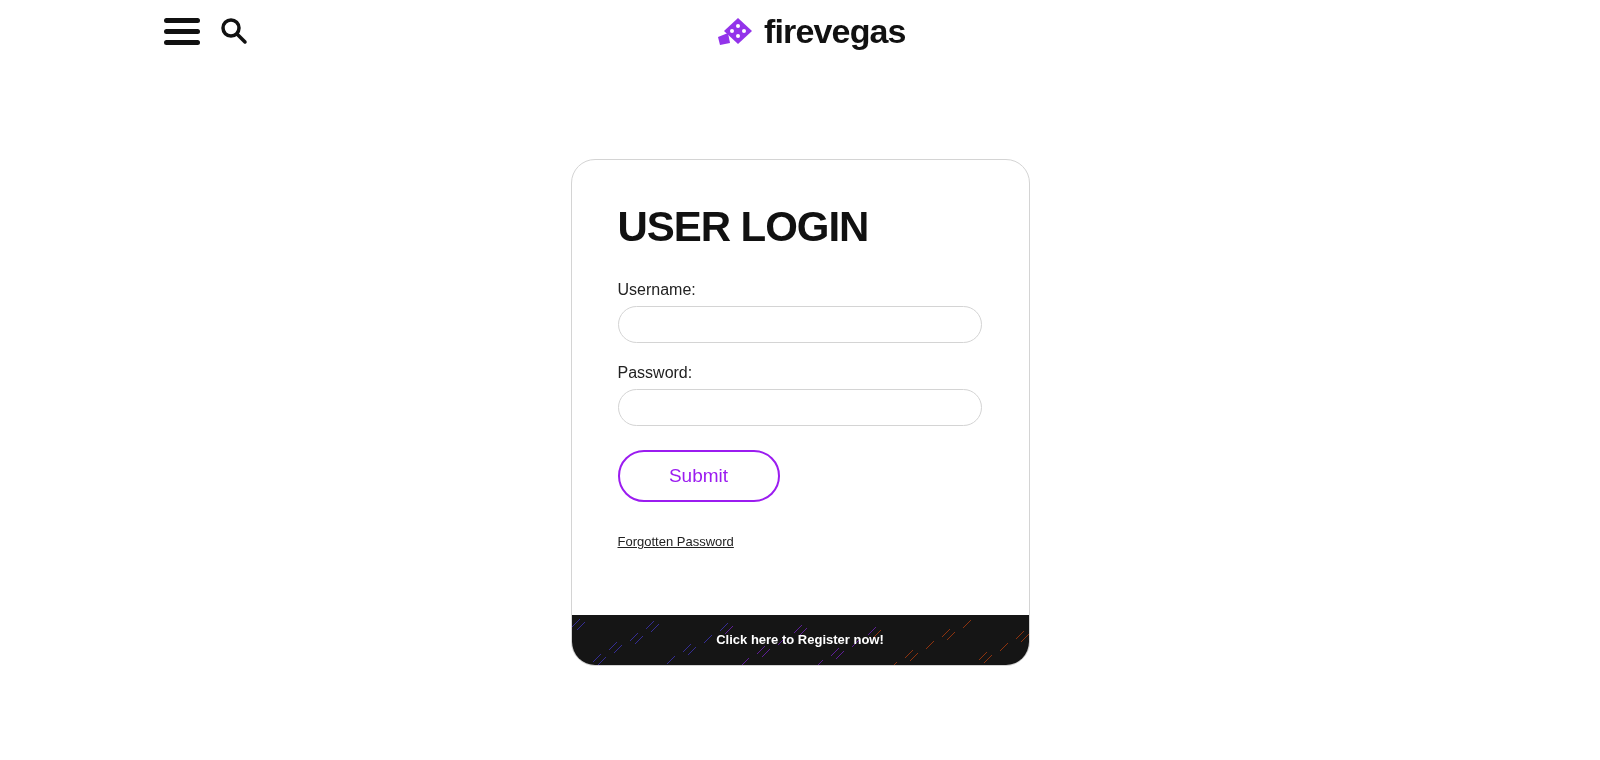 The image size is (1600, 760). Describe the element at coordinates (655, 373) in the screenshot. I see `field-label: Password:` at that location.